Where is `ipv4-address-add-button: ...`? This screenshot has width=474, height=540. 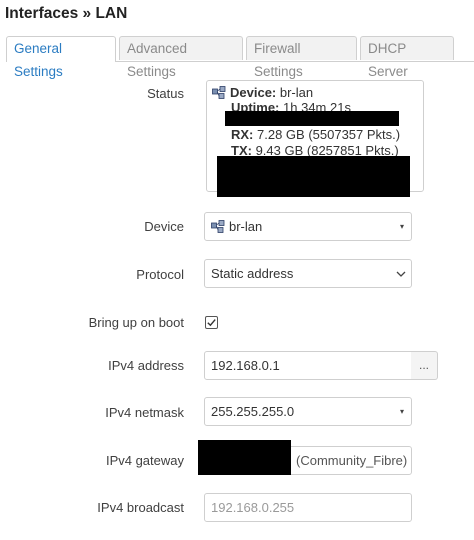 ipv4-address-add-button: ... is located at coordinates (424, 365).